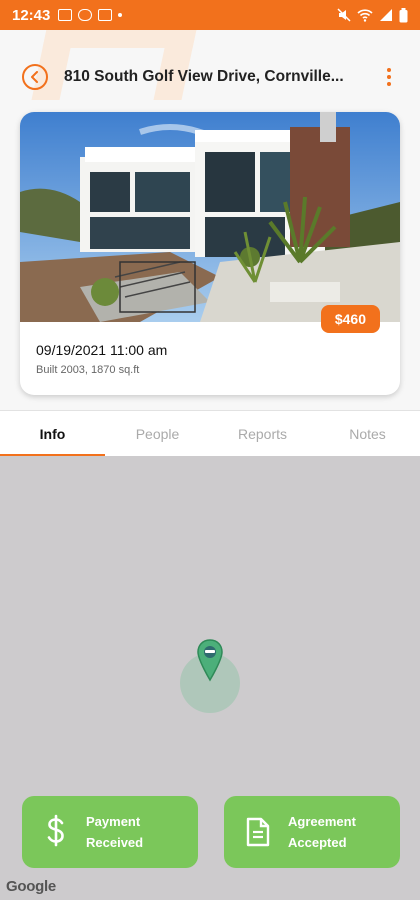 This screenshot has height=900, width=420. Describe the element at coordinates (88, 370) in the screenshot. I see `property-details: Built 2003, 1870 sq.ft` at that location.